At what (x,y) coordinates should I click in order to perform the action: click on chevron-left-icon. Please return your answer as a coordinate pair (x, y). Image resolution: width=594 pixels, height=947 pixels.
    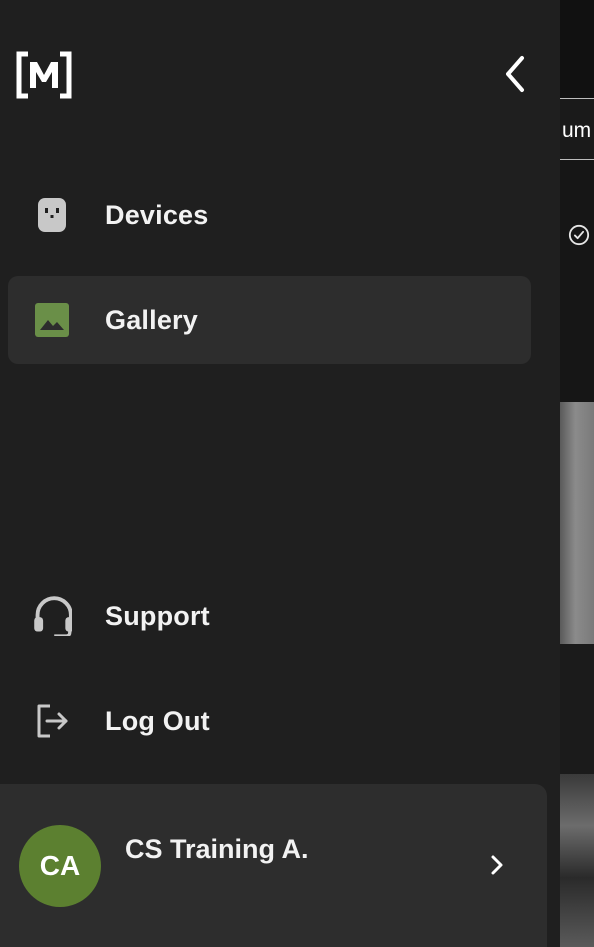
    Looking at the image, I should click on (516, 74).